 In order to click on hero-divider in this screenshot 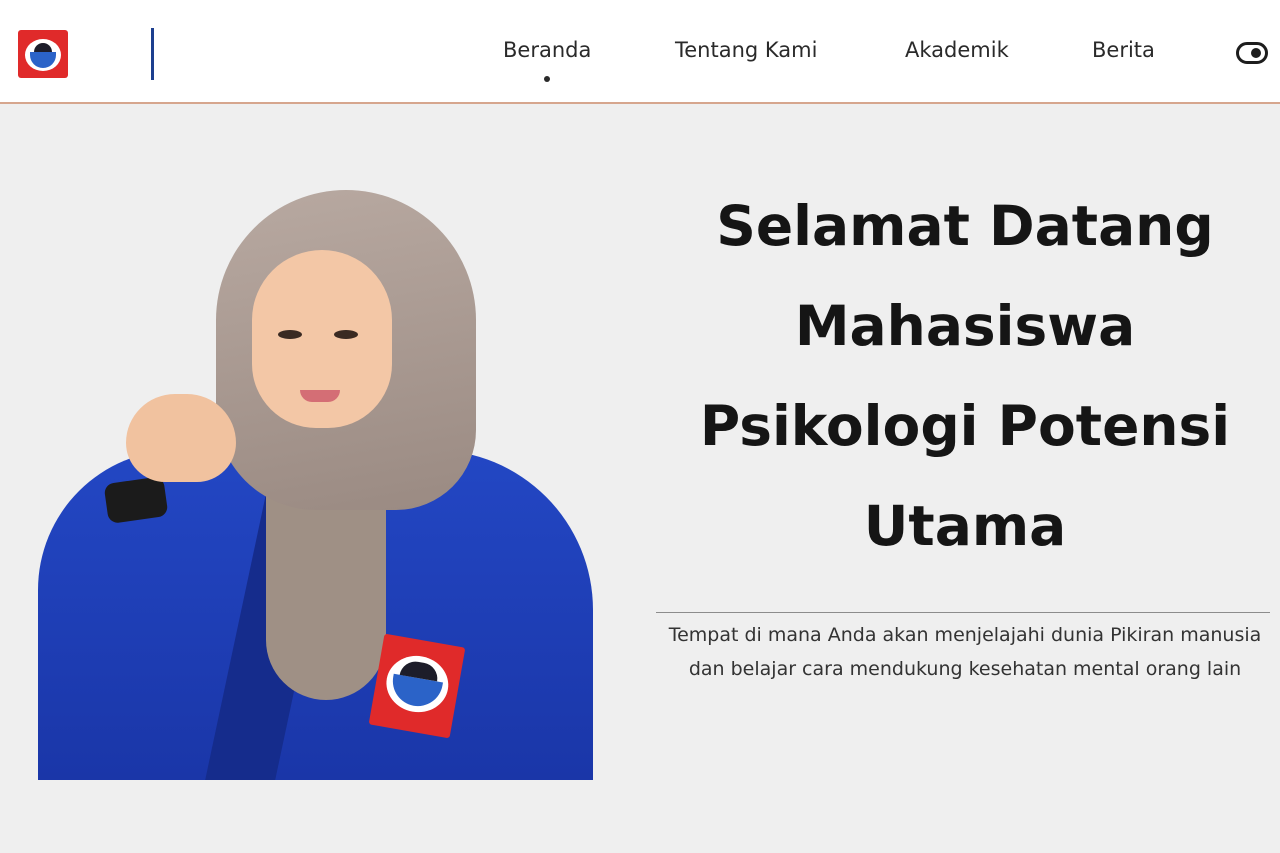, I will do `click(963, 612)`.